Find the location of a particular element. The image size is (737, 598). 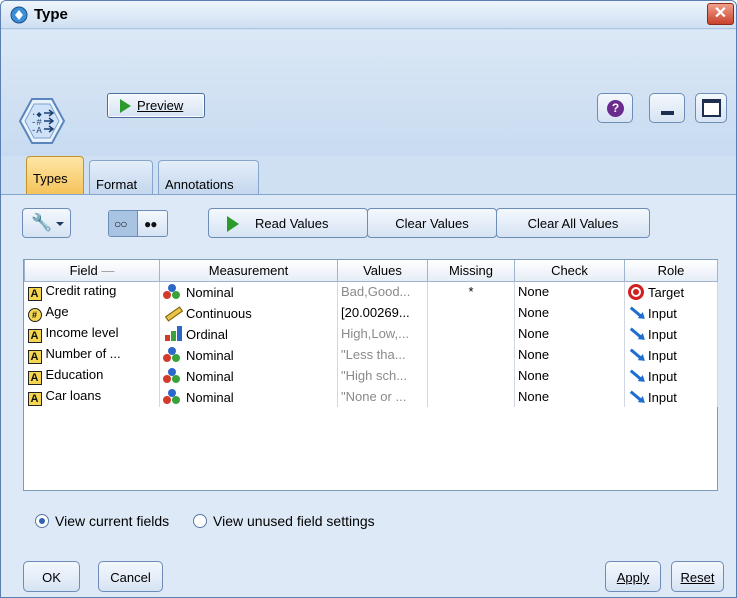

column-header-measurement: Measurement is located at coordinates (248, 271).